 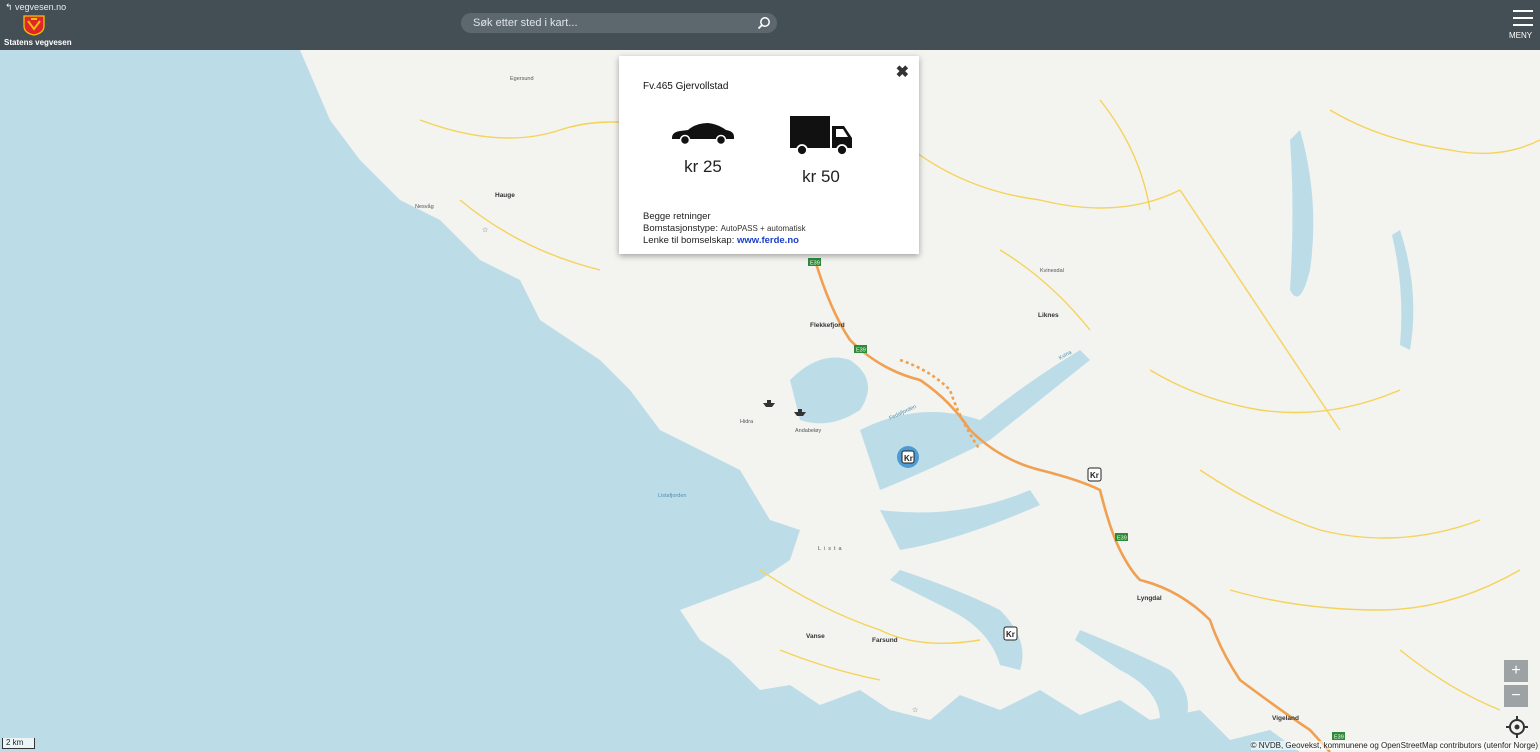 I want to click on zoom-out-button: −, so click(x=1516, y=696).